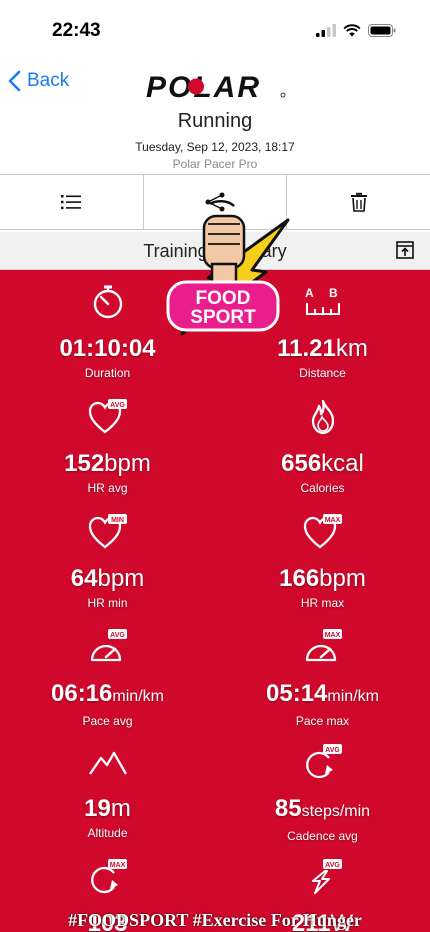  I want to click on list-button, so click(71, 202).